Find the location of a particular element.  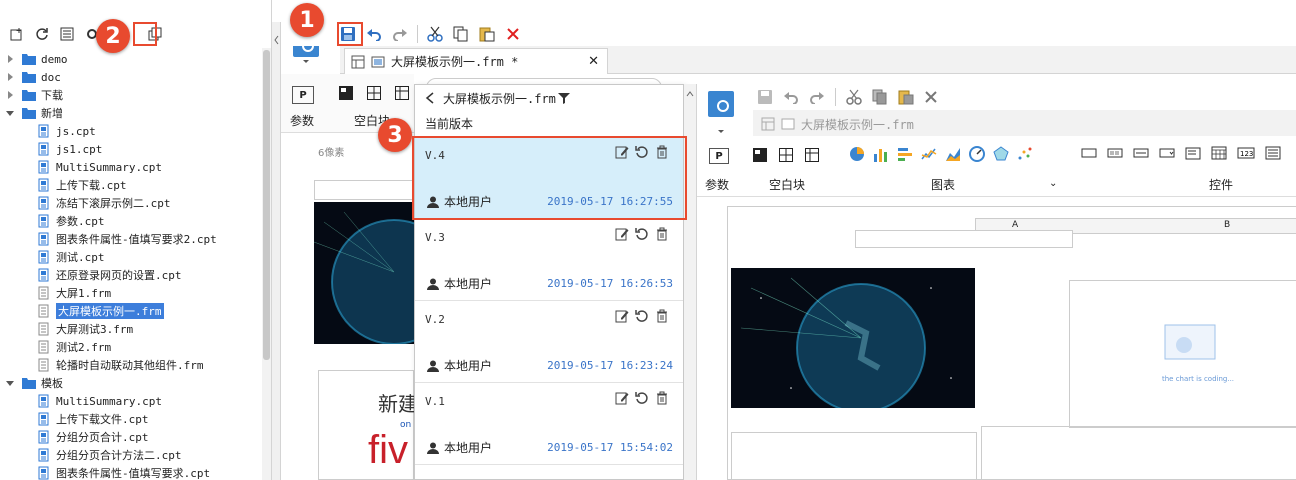

paste-icon is located at coordinates (487, 34).